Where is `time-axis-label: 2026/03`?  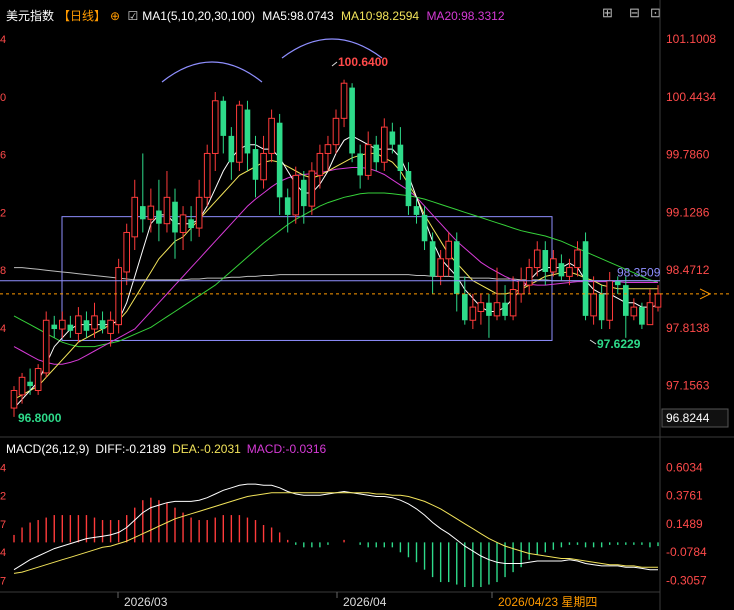 time-axis-label: 2026/03 is located at coordinates (146, 602).